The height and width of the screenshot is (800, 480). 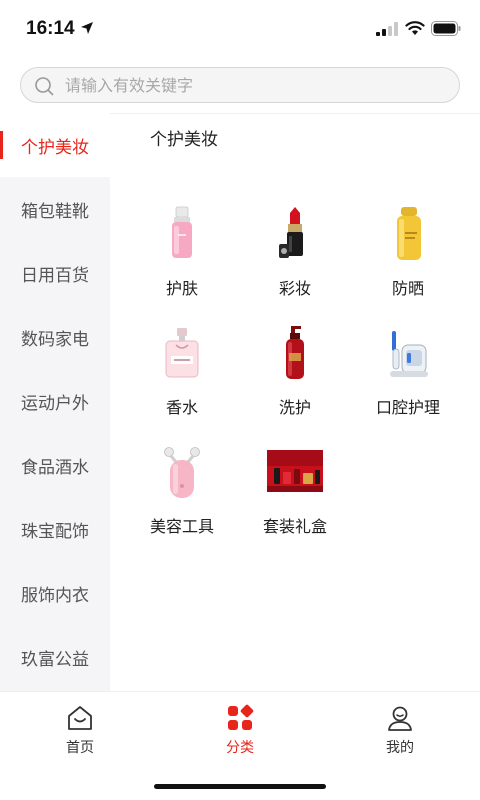 I want to click on search-icon, so click(x=44, y=86).